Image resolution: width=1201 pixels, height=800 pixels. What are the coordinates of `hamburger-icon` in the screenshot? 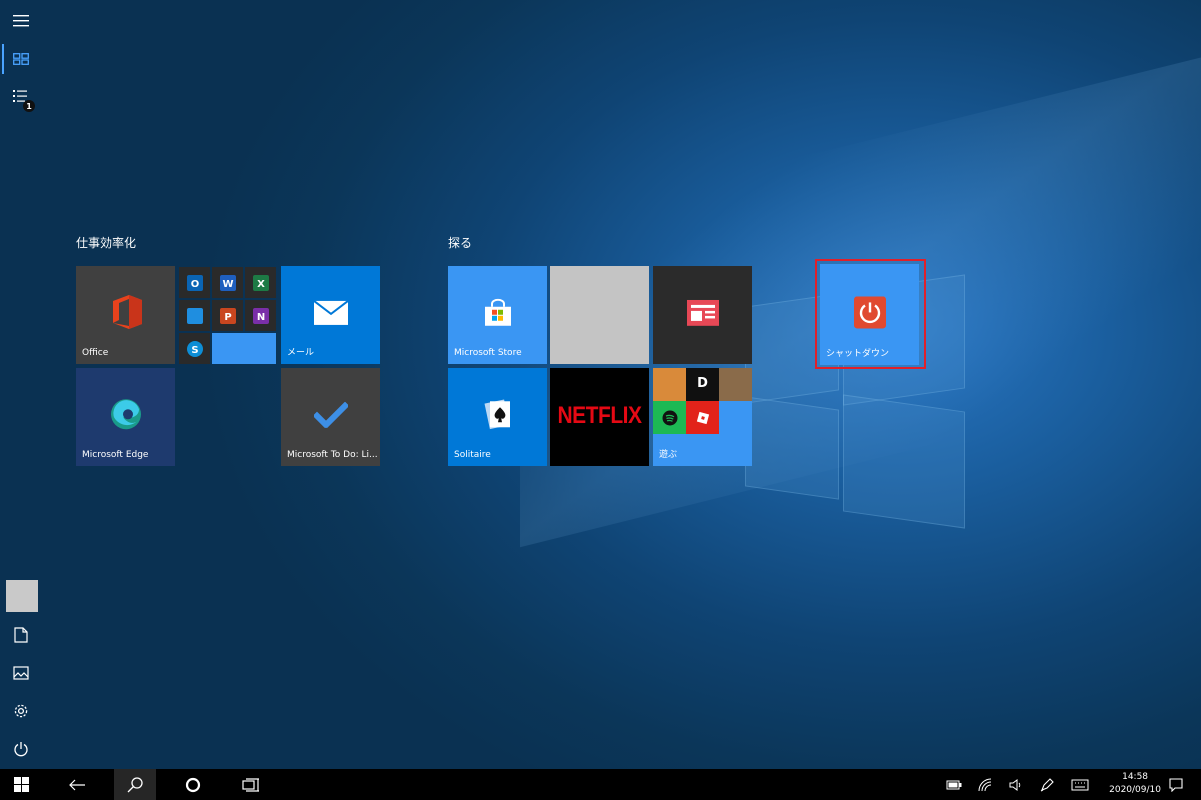 It's located at (21, 21).